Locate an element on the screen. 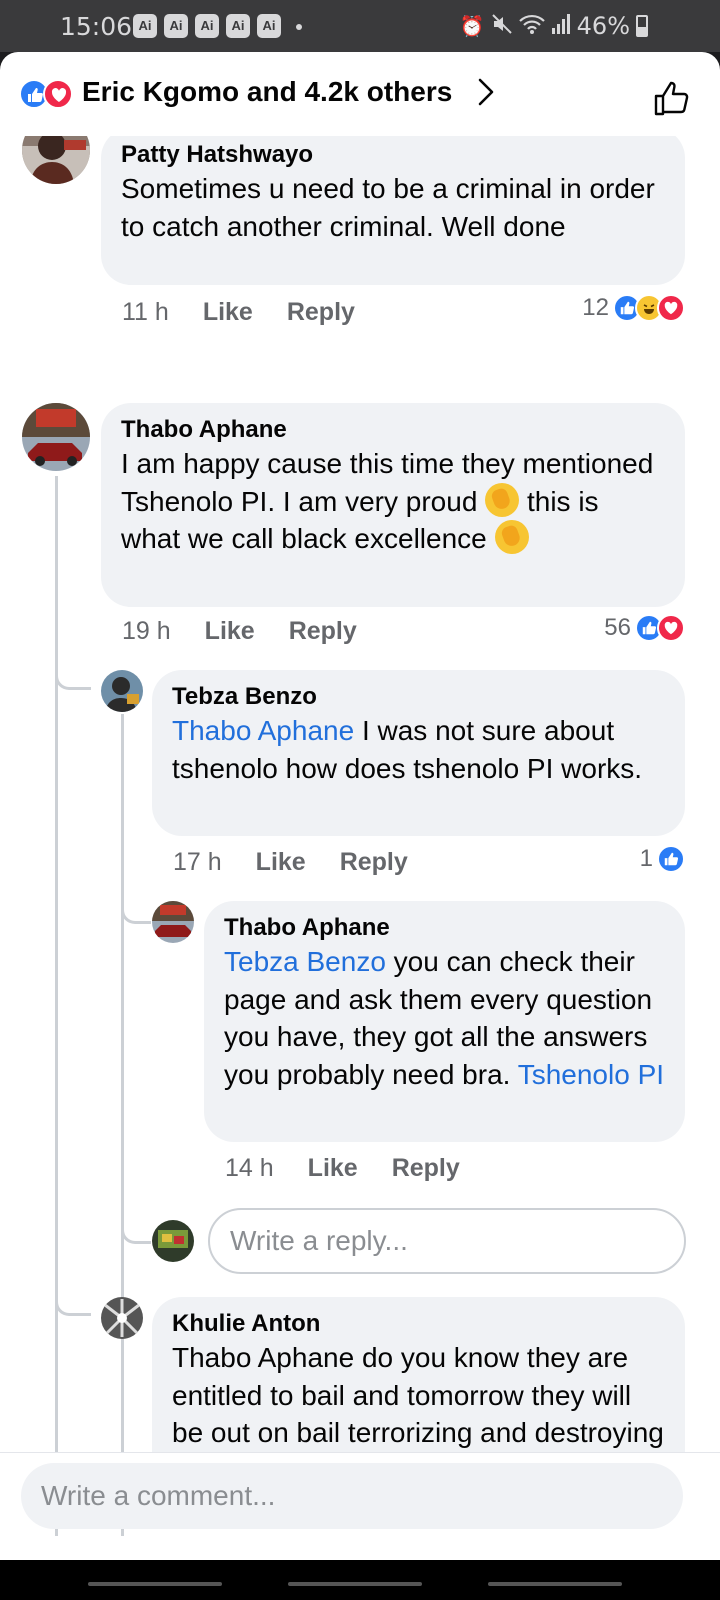 This screenshot has width=720, height=1600. status-bar: 15:06 Ai Ai Ai Ai Ai ⏰ 46% is located at coordinates (360, 26).